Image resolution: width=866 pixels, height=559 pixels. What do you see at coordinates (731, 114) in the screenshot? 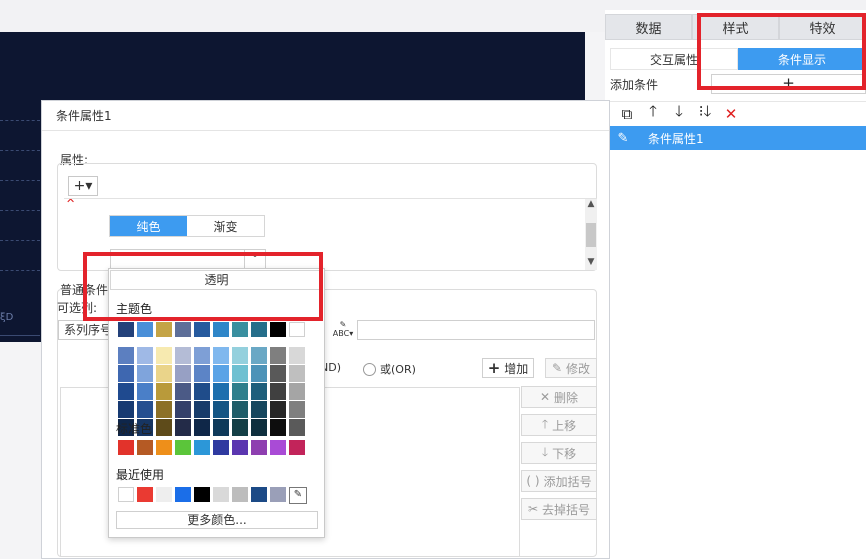
I see `delete-icon: ✕` at bounding box center [731, 114].